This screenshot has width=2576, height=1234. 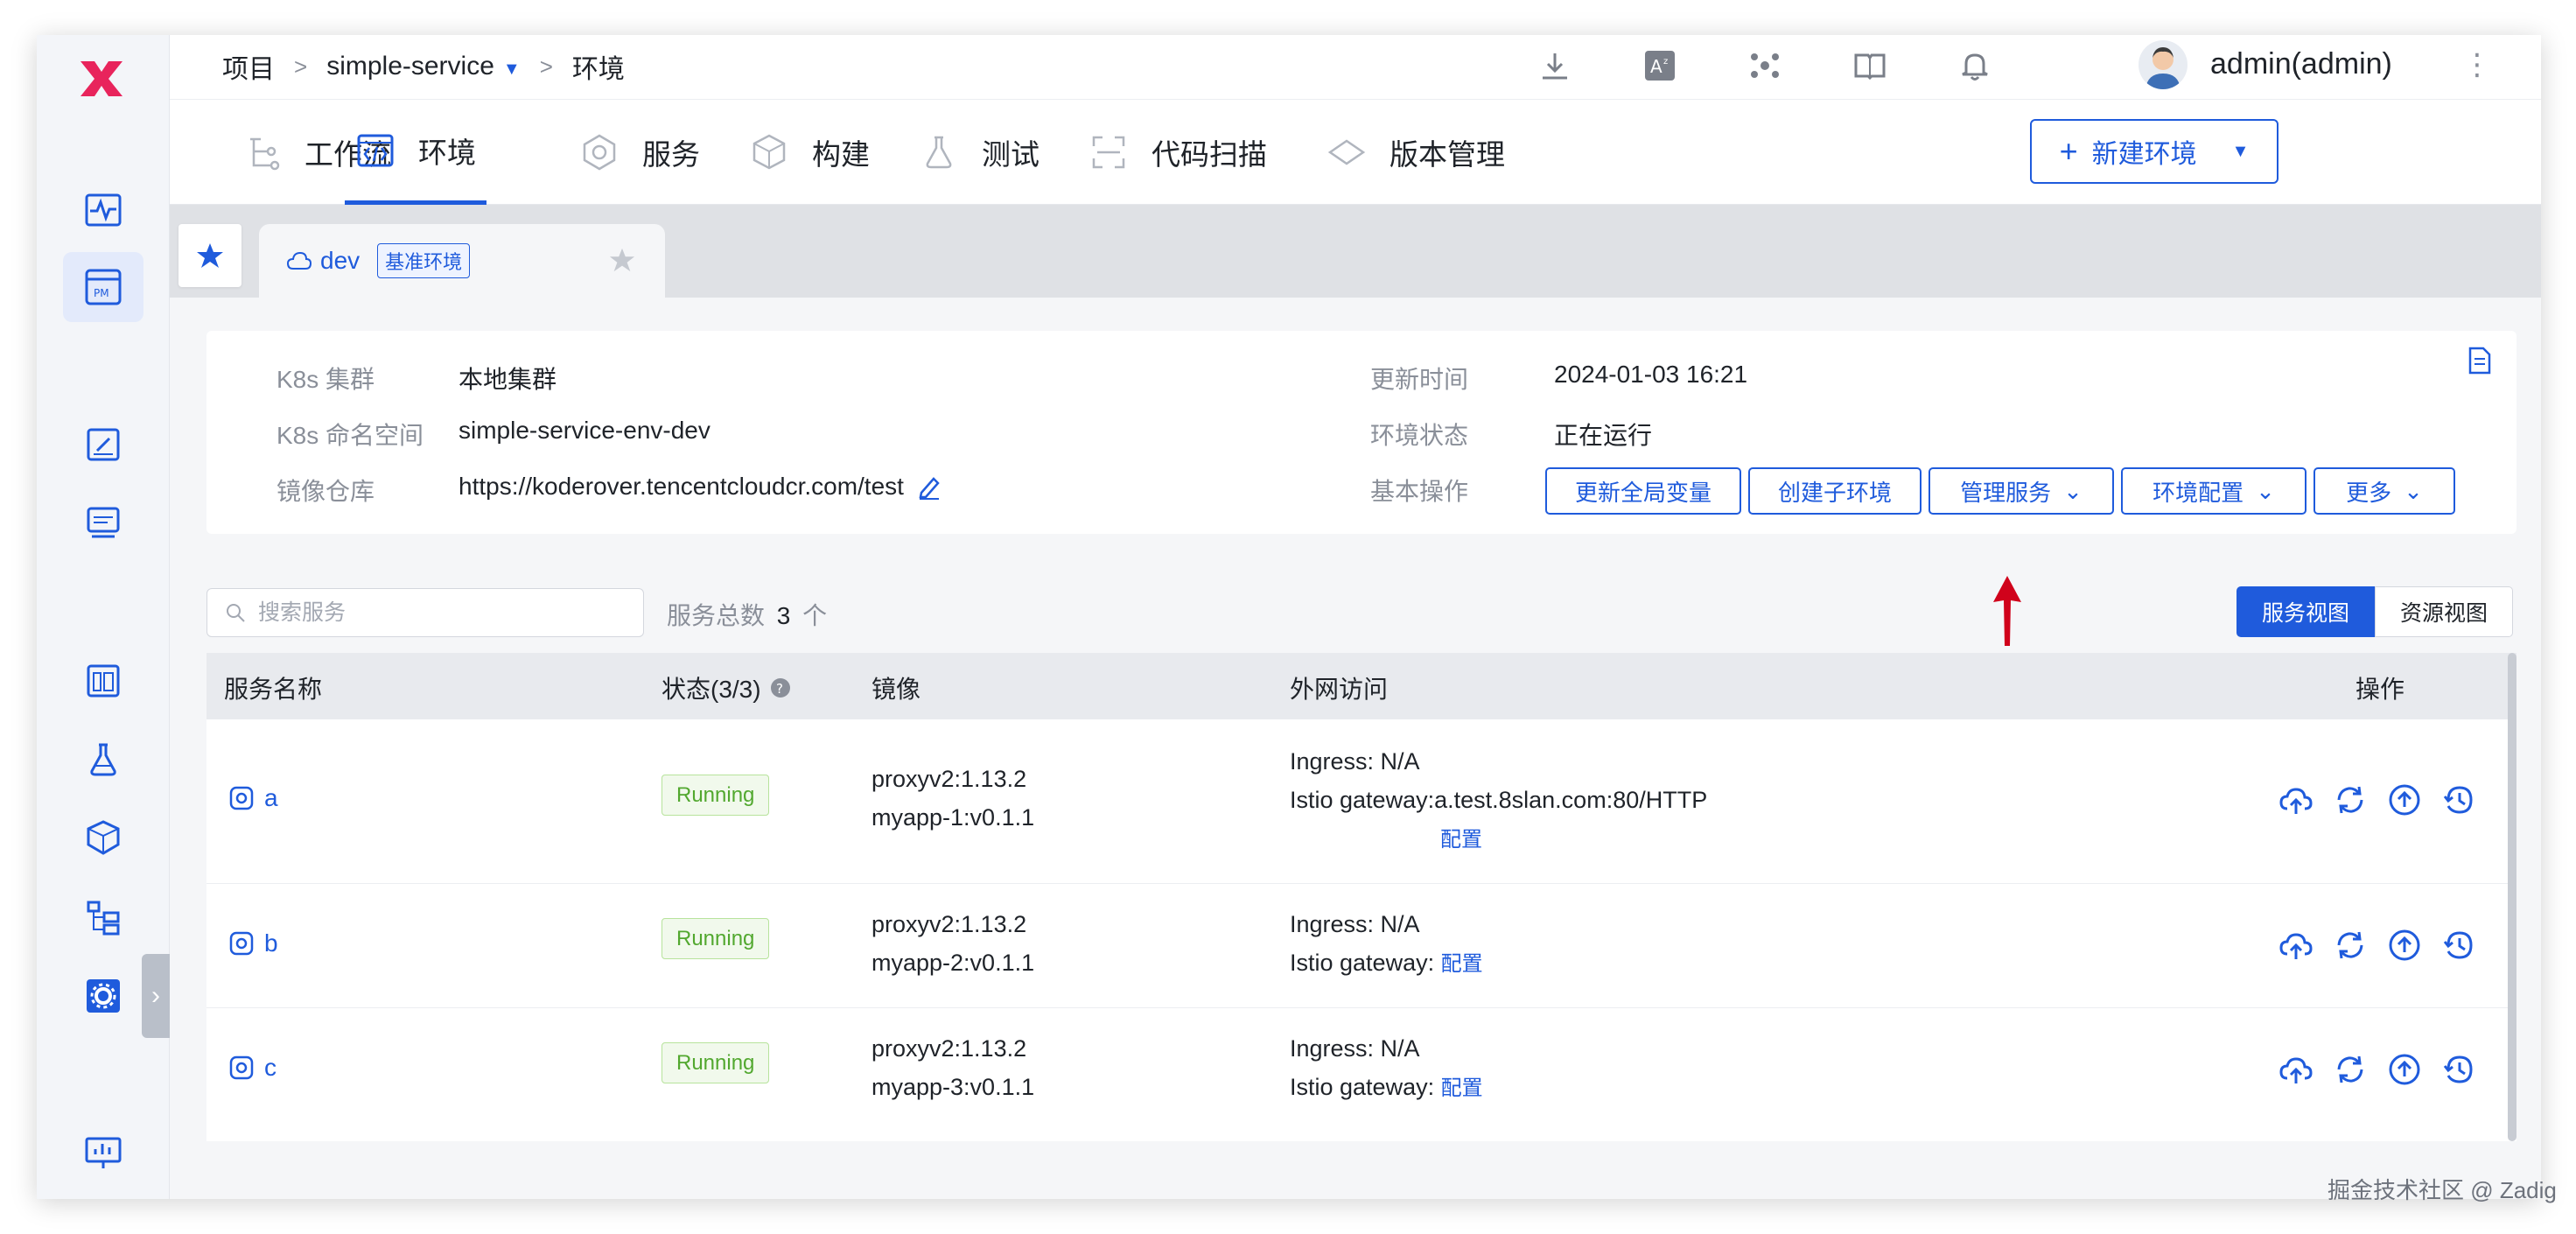 What do you see at coordinates (1355, 762) in the screenshot?
I see `ingress-text: Ingress: N/A` at bounding box center [1355, 762].